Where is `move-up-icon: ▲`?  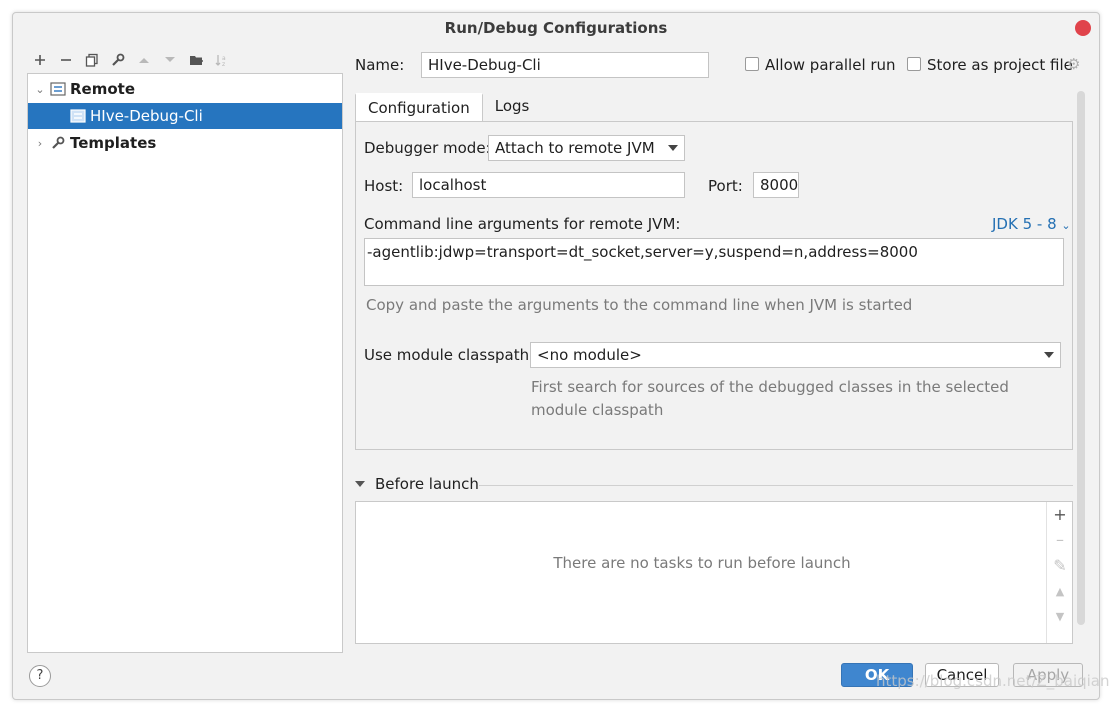 move-up-icon: ▲ is located at coordinates (1060, 592).